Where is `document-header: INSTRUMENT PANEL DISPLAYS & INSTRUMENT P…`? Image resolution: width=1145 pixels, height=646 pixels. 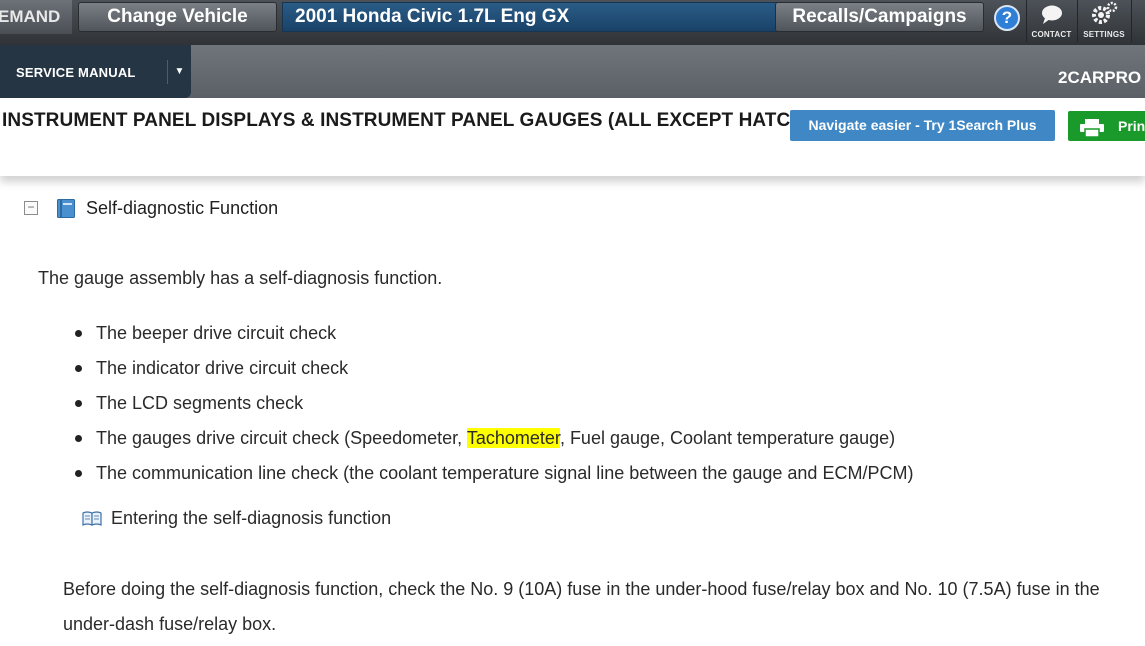 document-header: INSTRUMENT PANEL DISPLAYS & INSTRUMENT P… is located at coordinates (572, 137).